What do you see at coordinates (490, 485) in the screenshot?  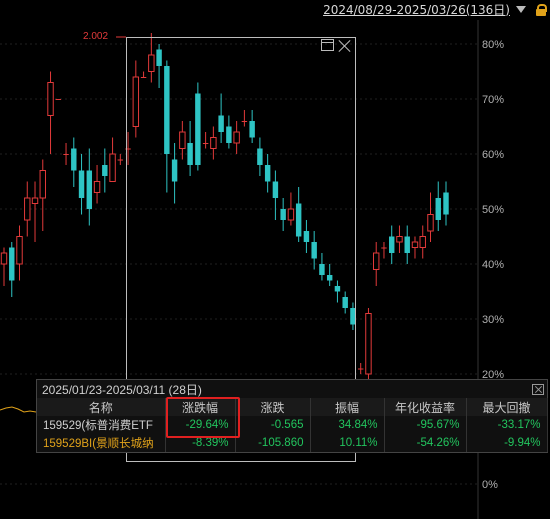 I see `y-tick-label: 0%` at bounding box center [490, 485].